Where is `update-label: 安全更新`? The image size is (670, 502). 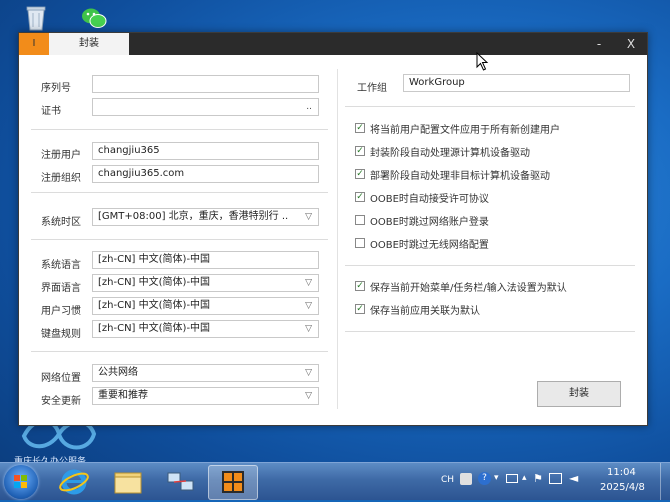
update-label: 安全更新 is located at coordinates (61, 401).